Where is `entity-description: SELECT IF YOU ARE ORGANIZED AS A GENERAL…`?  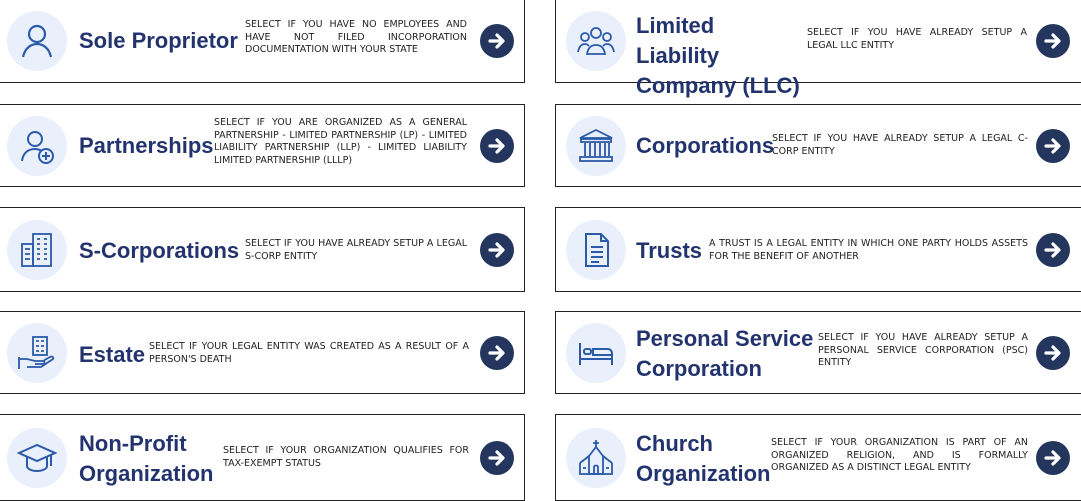 entity-description: SELECT IF YOU ARE ORGANIZED AS A GENERAL… is located at coordinates (340, 141).